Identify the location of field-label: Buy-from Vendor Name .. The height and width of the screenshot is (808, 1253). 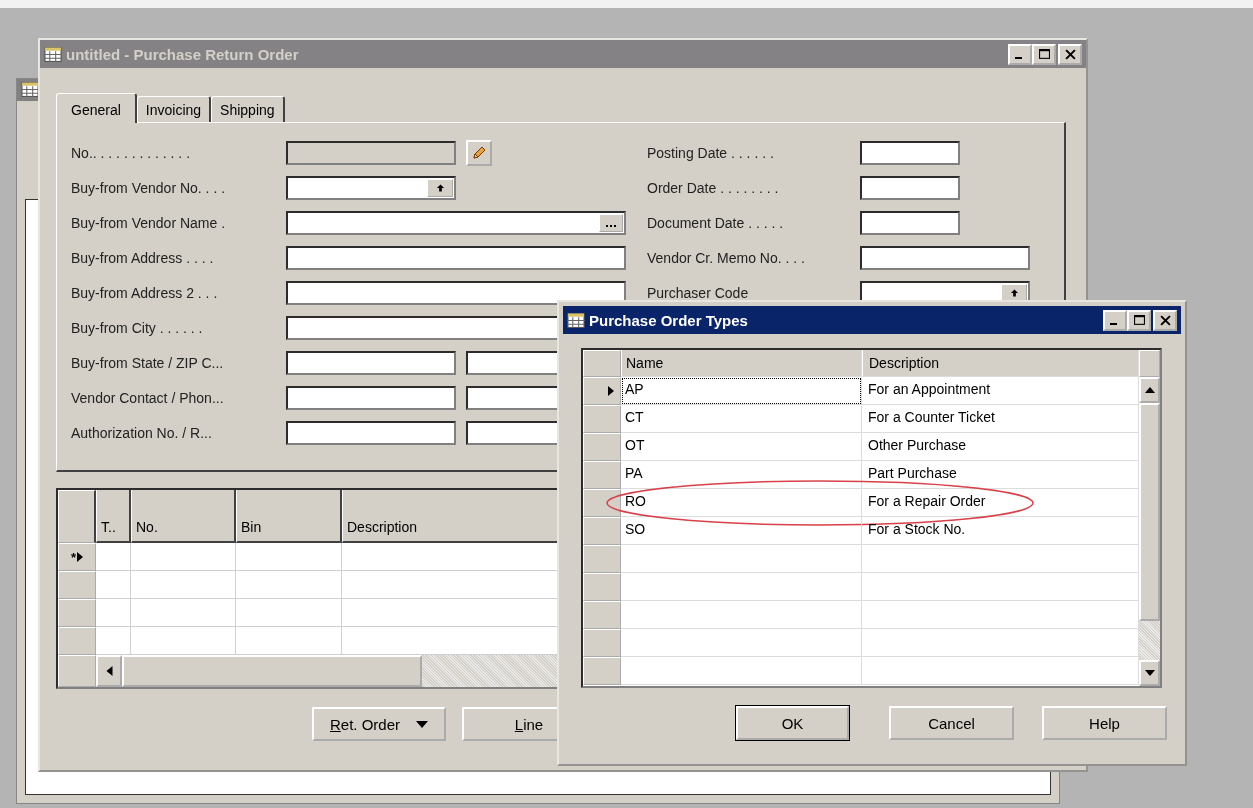
(149, 222).